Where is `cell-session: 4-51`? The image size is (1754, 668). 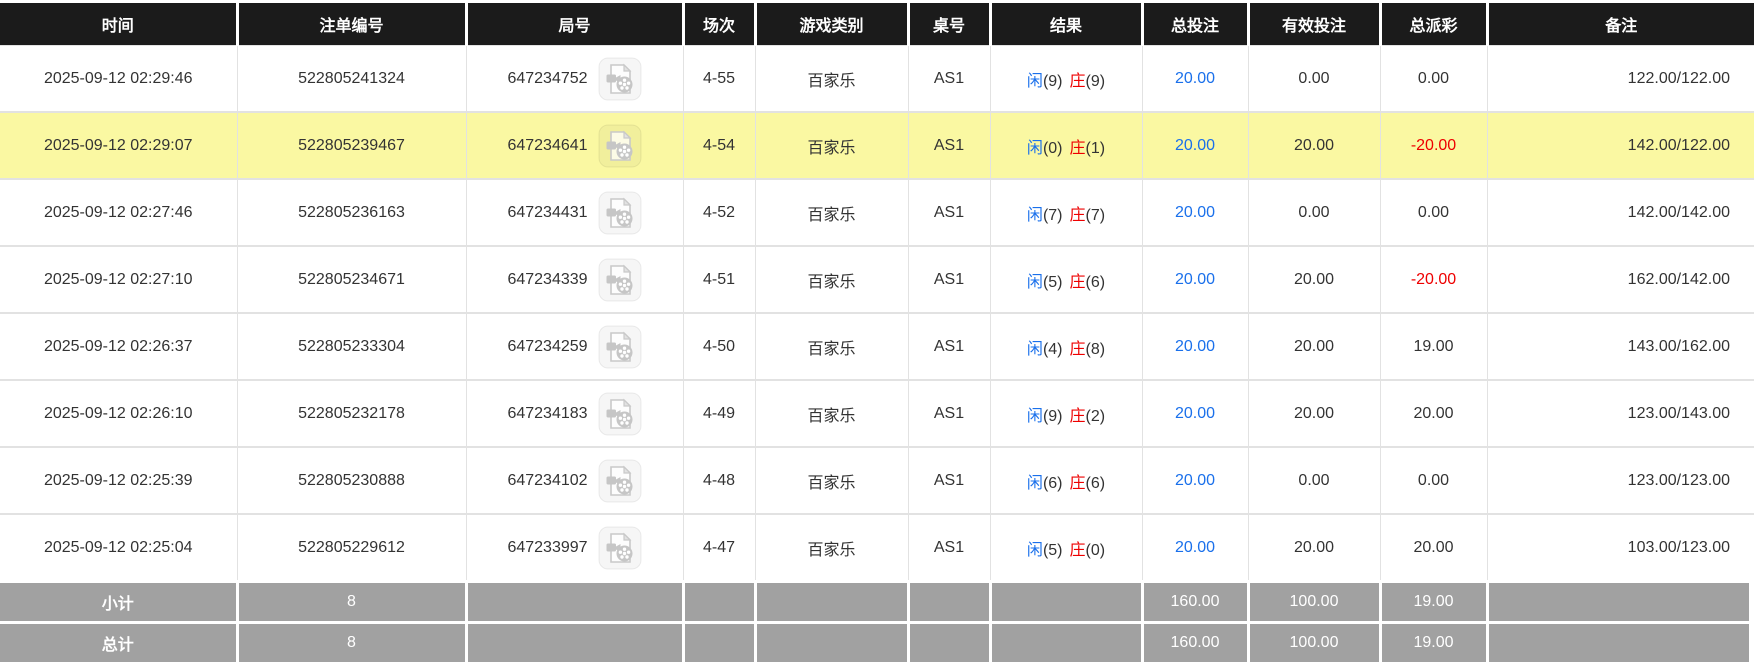
cell-session: 4-51 is located at coordinates (719, 279).